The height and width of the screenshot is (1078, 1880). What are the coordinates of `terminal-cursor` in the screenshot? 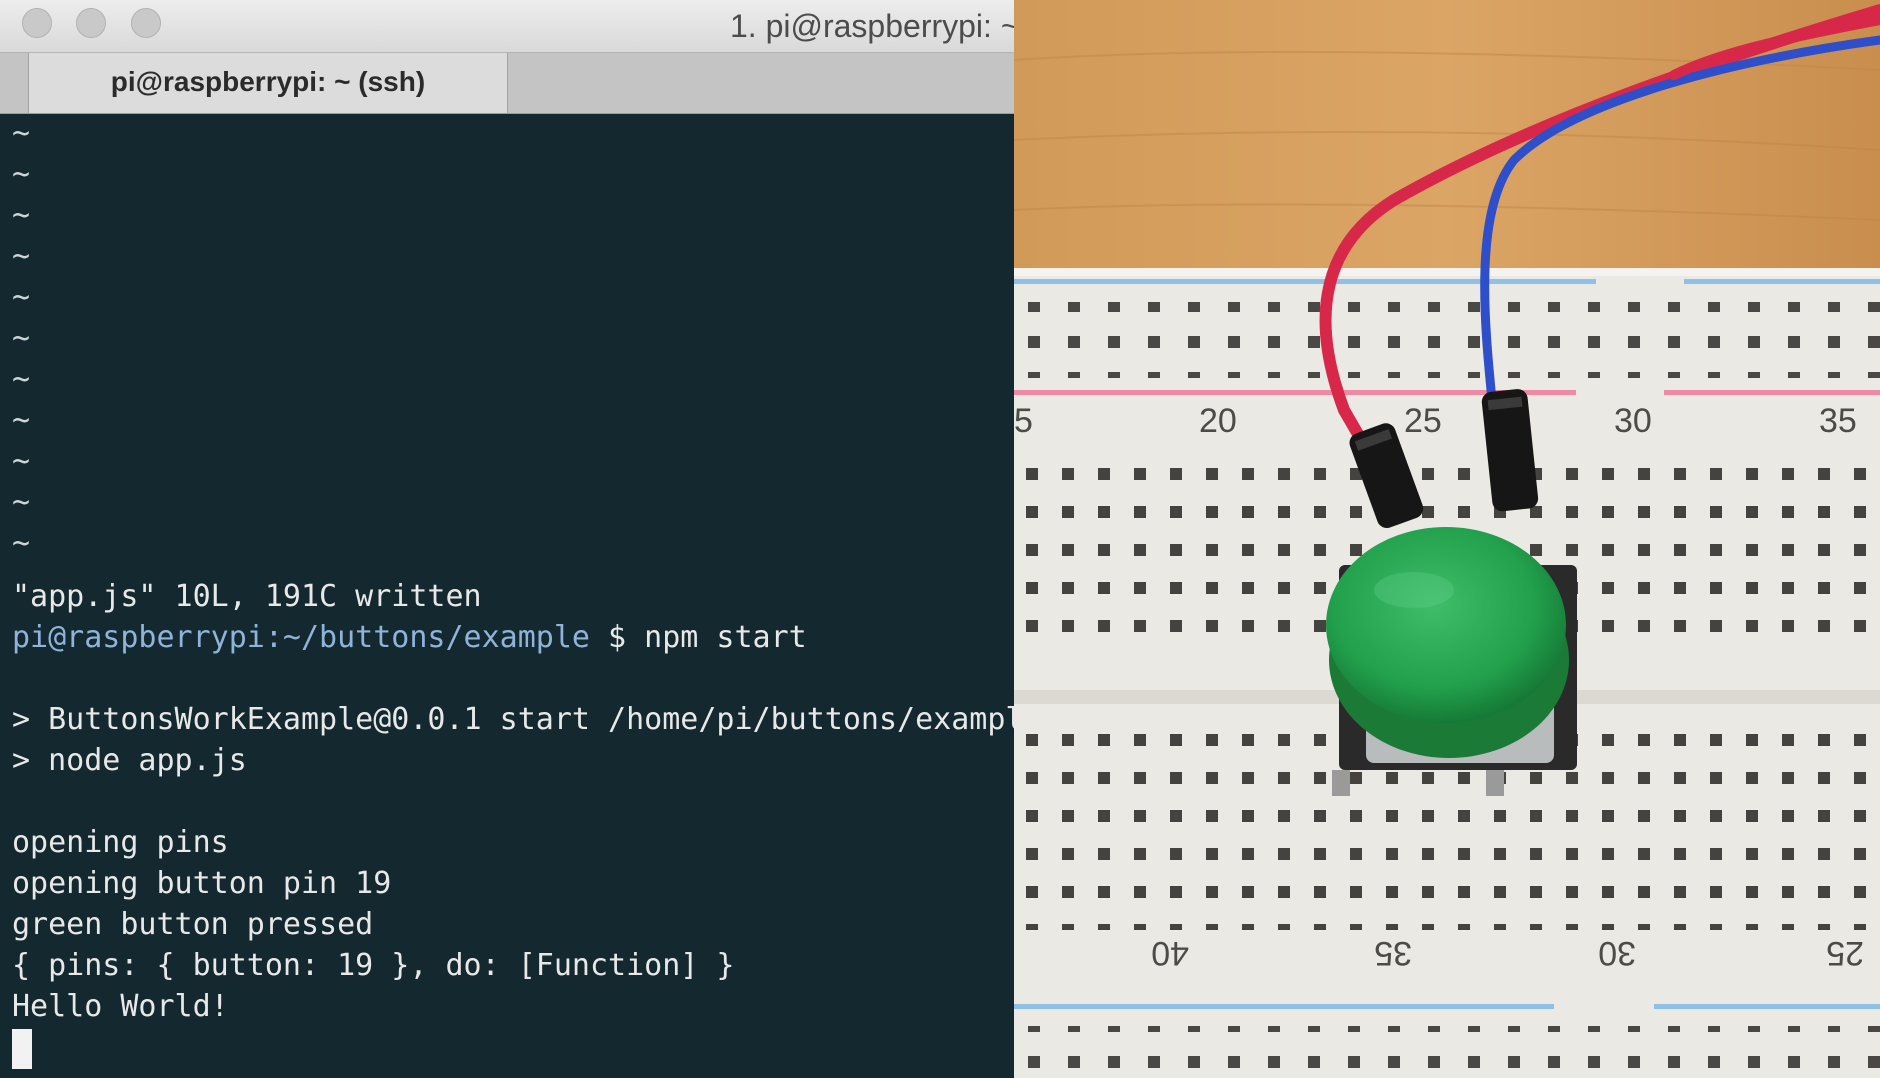 It's located at (22, 1049).